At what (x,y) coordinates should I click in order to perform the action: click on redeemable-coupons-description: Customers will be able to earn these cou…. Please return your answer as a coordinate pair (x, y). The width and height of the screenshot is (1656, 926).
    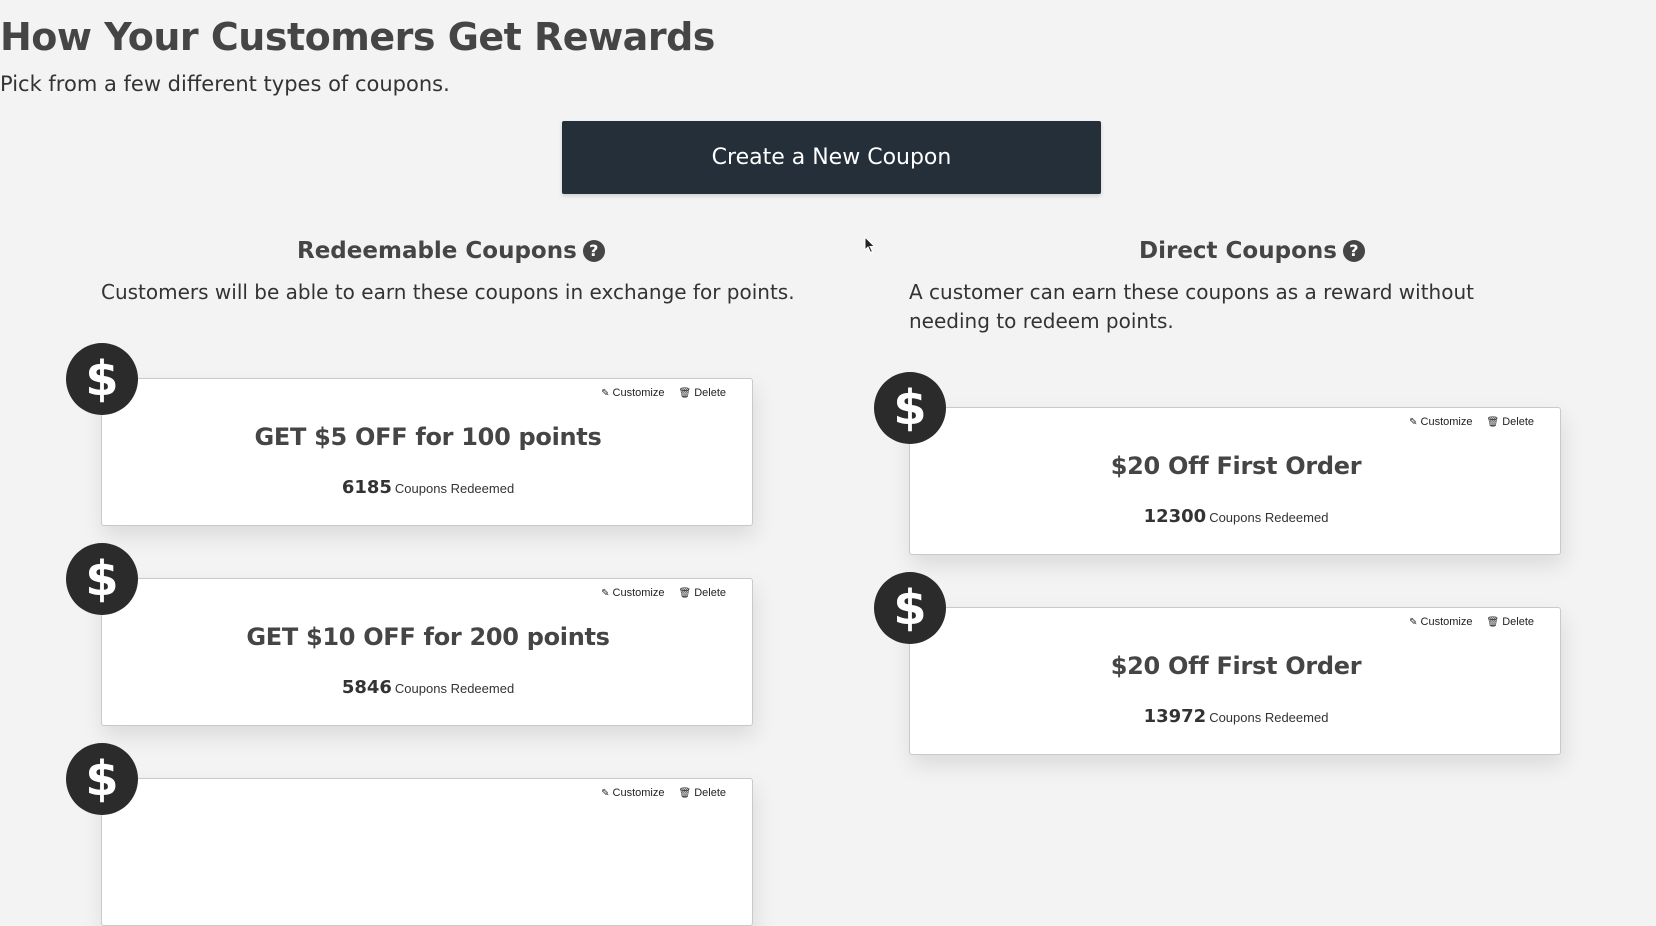
    Looking at the image, I should click on (448, 292).